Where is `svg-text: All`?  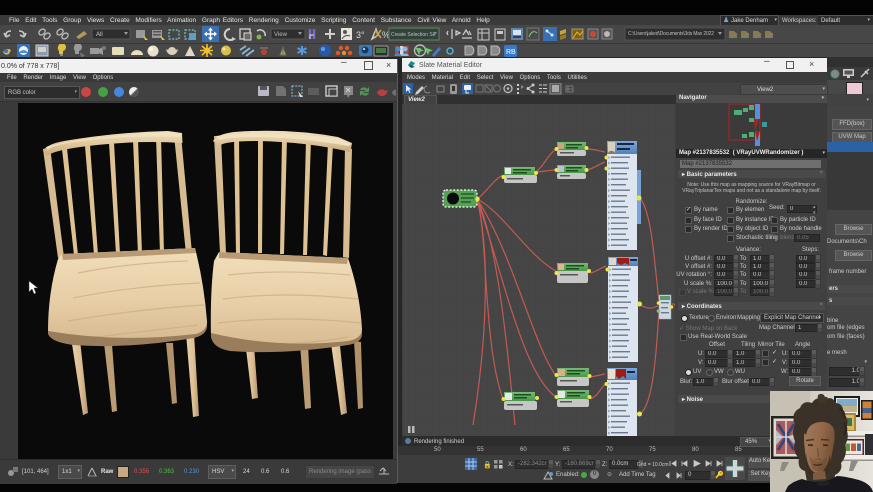 svg-text: All is located at coordinates (99, 35).